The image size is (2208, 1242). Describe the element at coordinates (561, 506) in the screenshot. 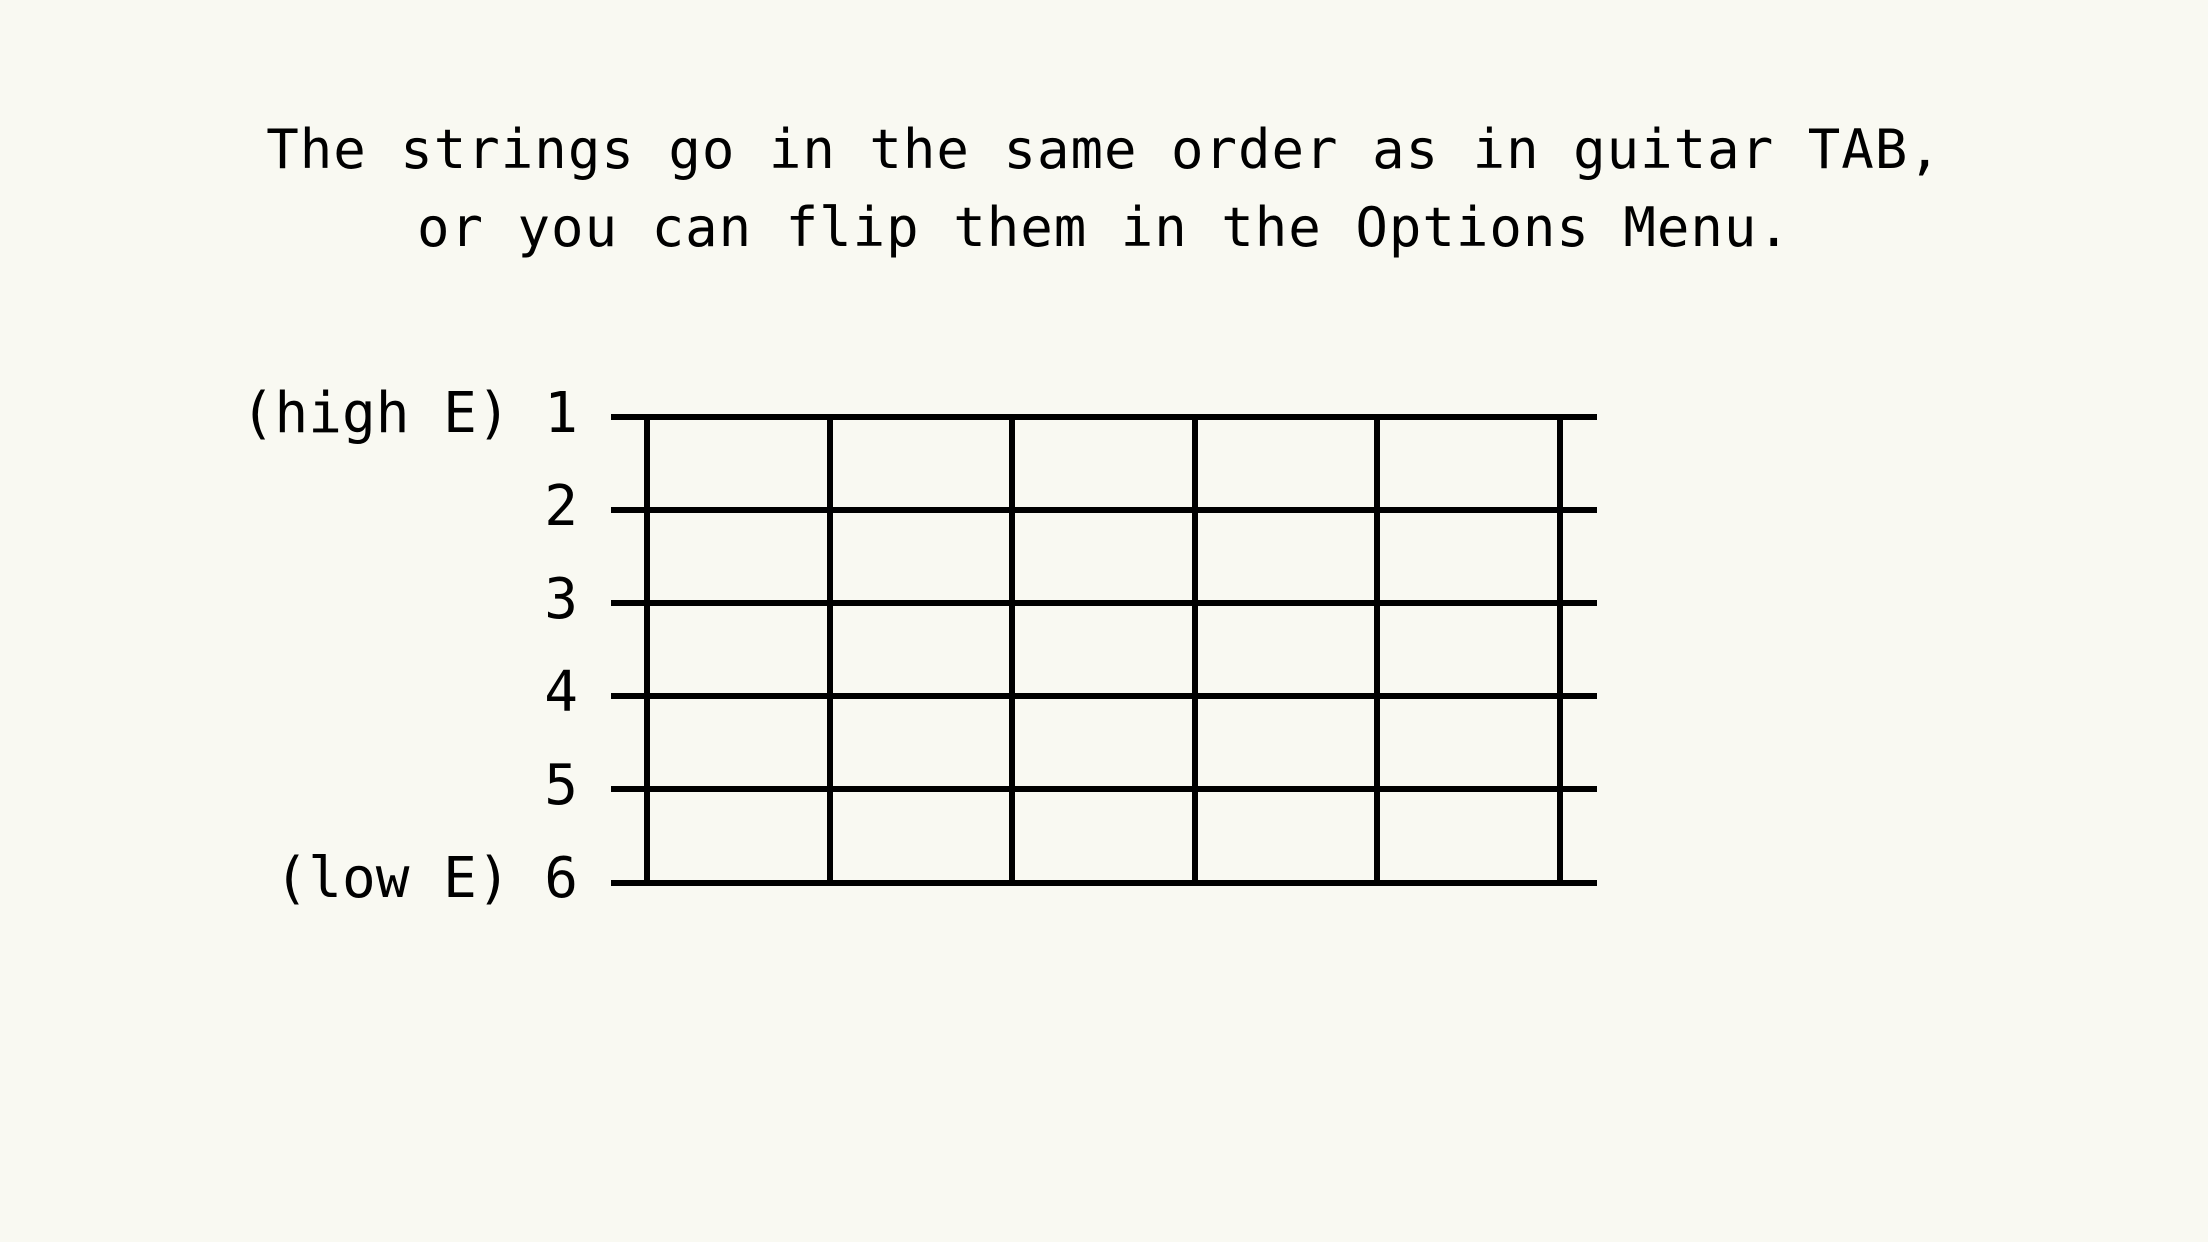

I see `string-label-2: 2` at that location.